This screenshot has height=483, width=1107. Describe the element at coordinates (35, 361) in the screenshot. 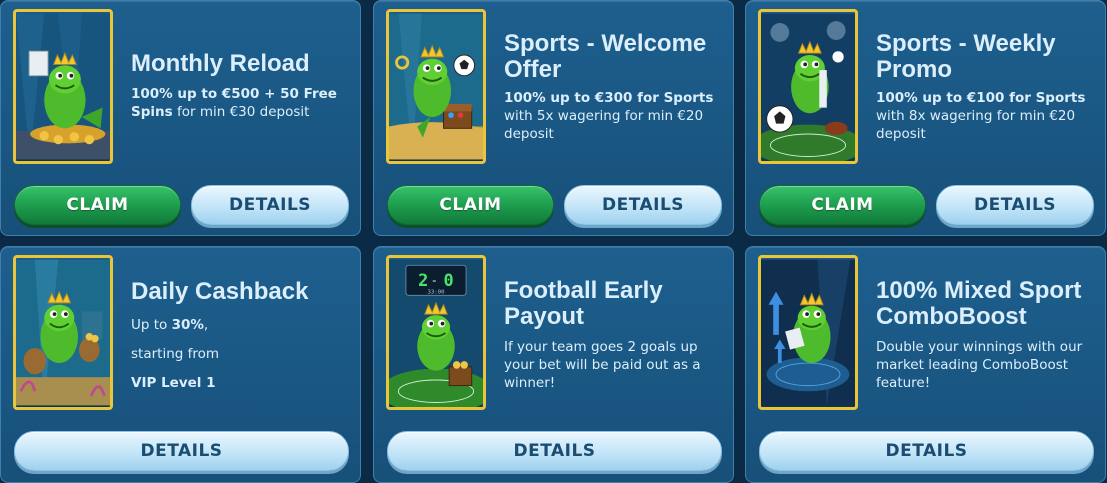

I see `coin-bag-icon` at that location.